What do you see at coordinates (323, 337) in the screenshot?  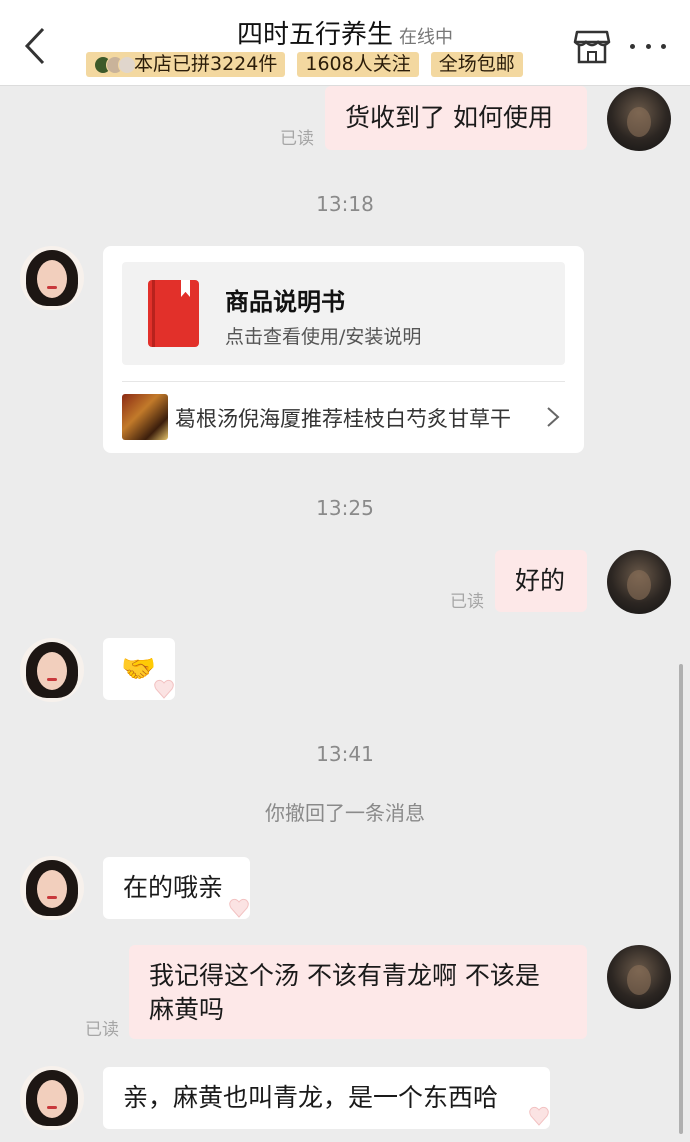 I see `manual-card-subtitle: 点击查看使用/安装说明` at bounding box center [323, 337].